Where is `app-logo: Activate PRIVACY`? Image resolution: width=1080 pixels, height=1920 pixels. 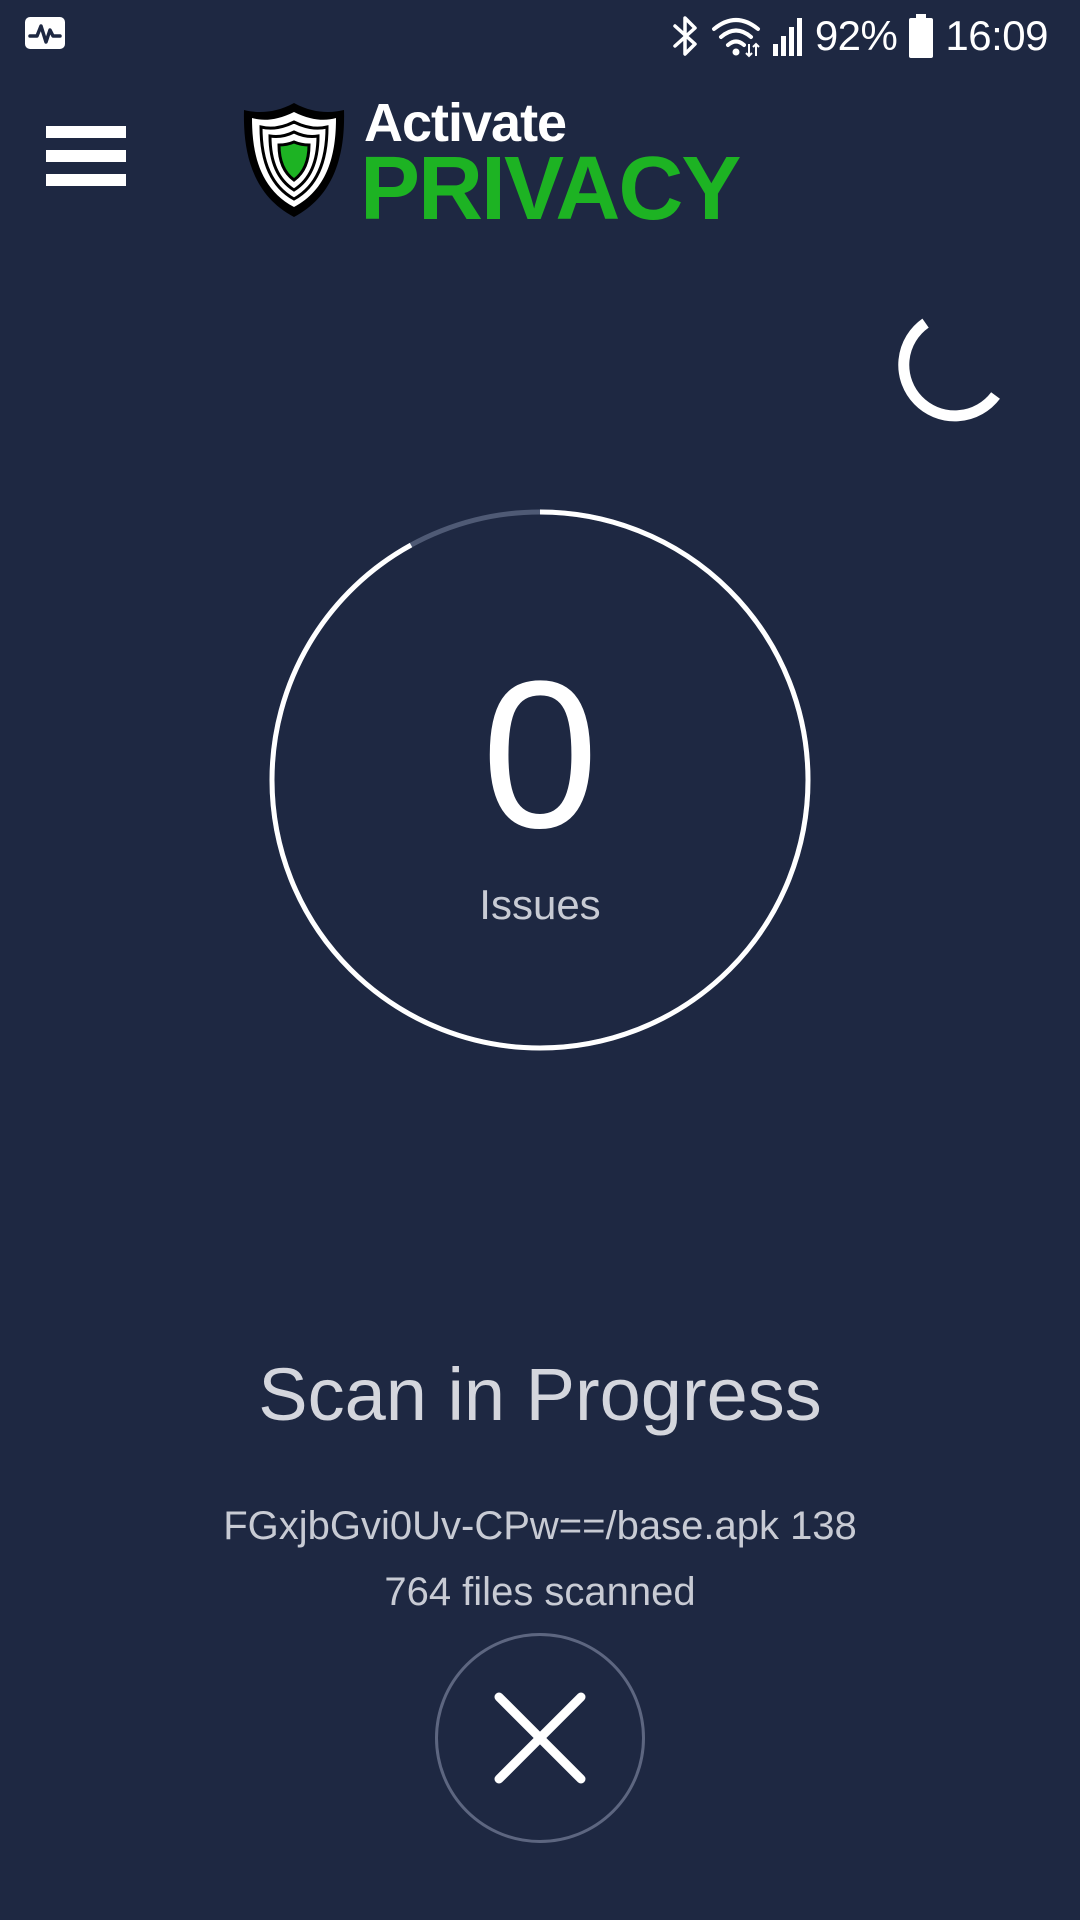 app-logo: Activate PRIVACY is located at coordinates (490, 165).